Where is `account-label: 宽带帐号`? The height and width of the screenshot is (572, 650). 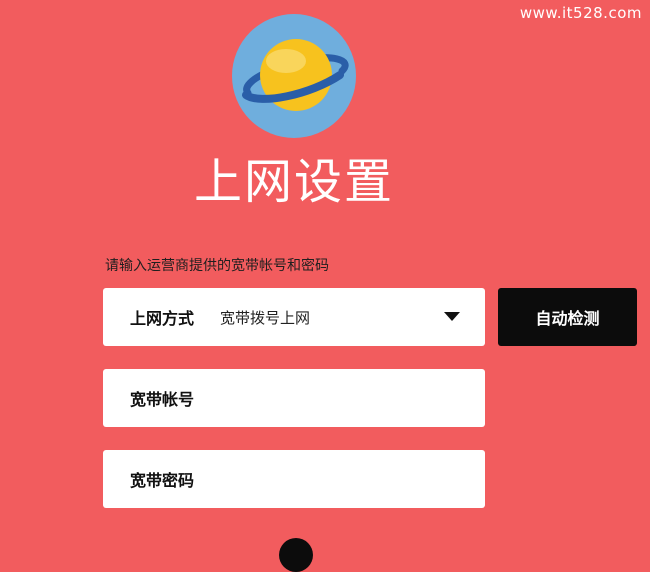 account-label: 宽带帐号 is located at coordinates (162, 399).